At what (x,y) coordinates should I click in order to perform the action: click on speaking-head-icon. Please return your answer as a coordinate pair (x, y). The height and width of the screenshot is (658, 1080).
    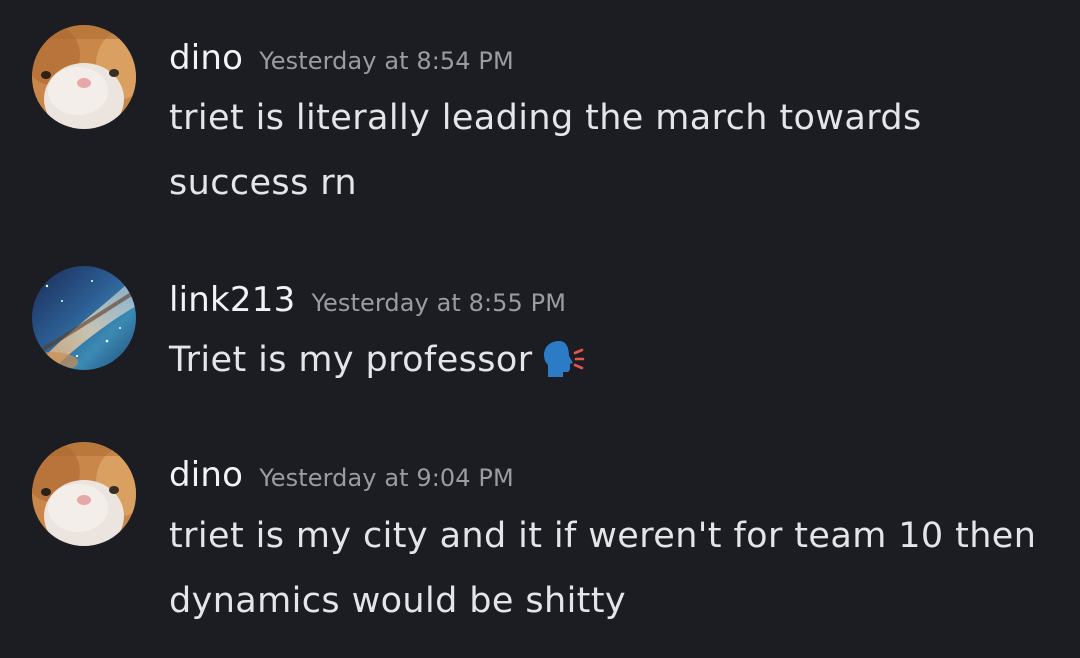
    Looking at the image, I should click on (563, 368).